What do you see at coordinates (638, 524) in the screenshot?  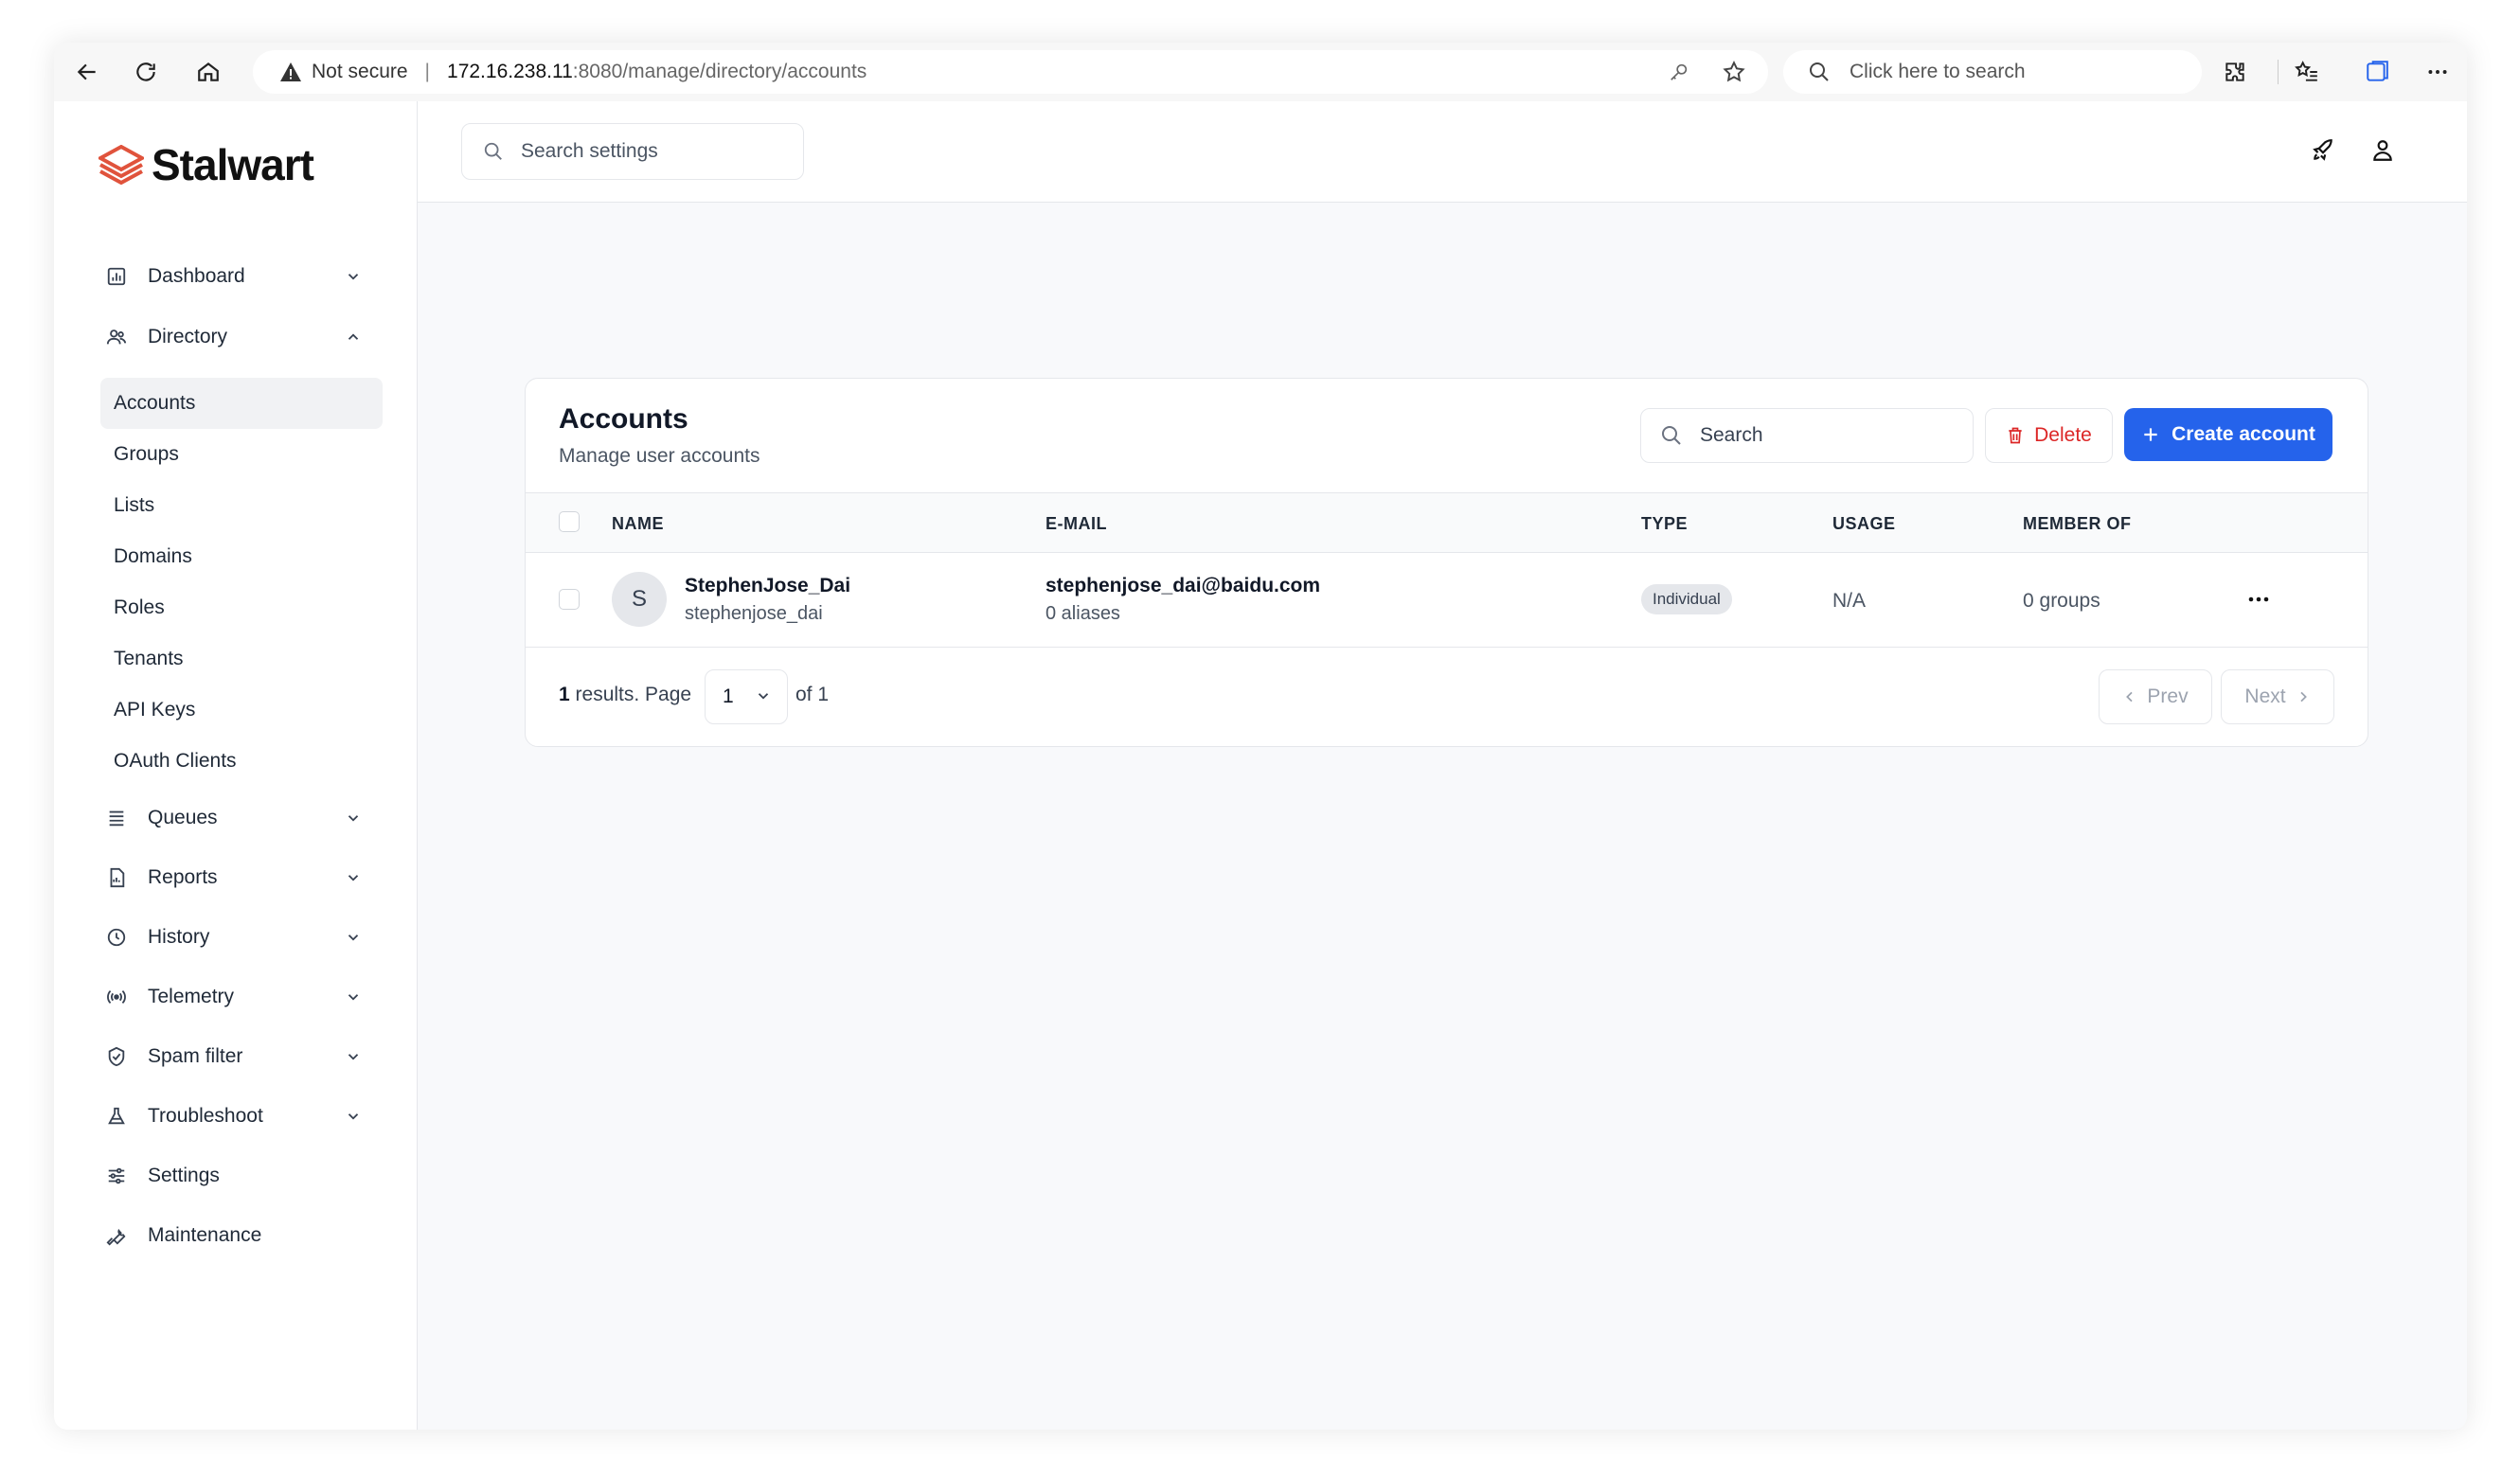 I see `column-header-name: NAME` at bounding box center [638, 524].